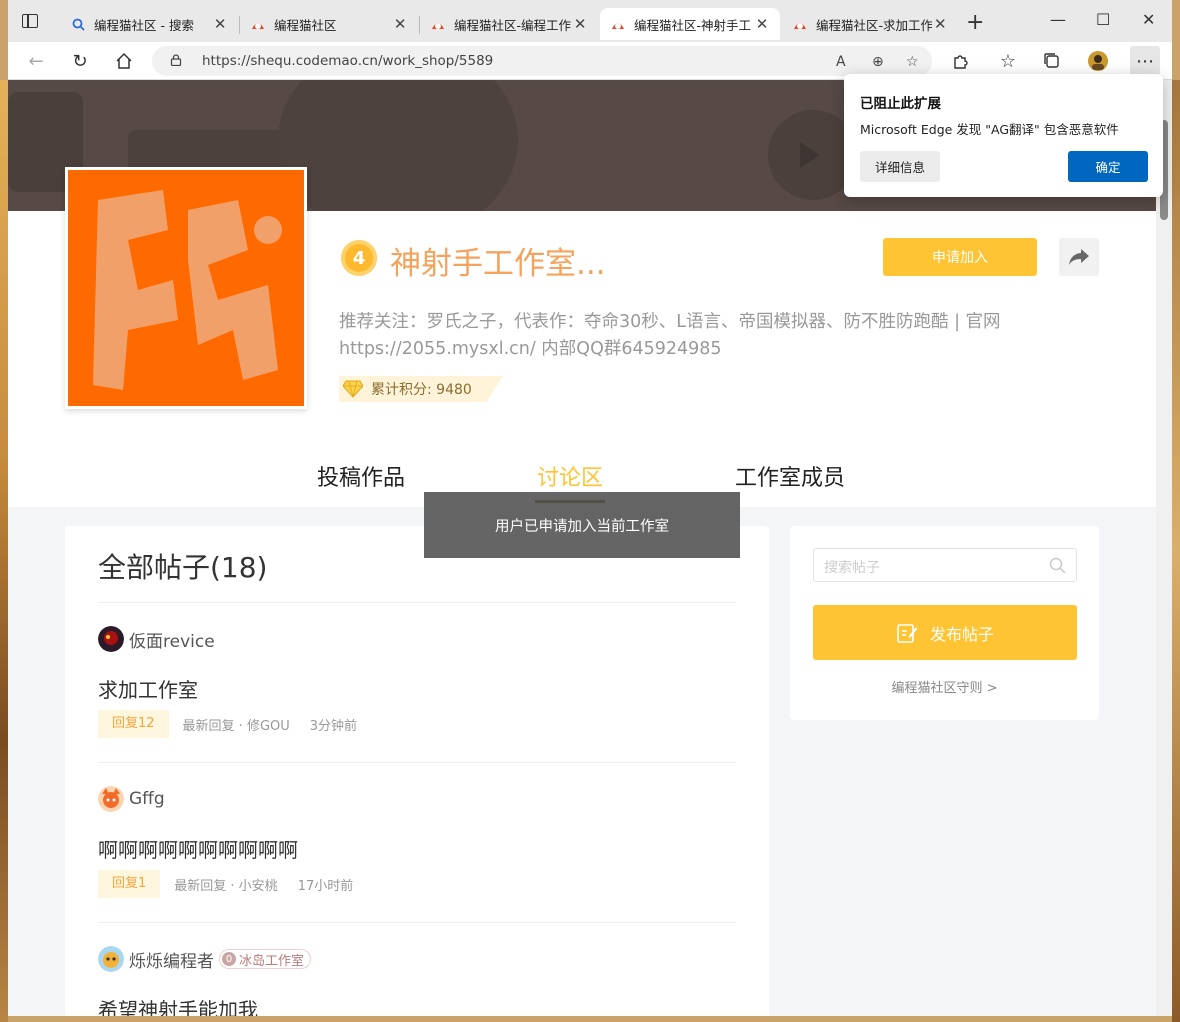 This screenshot has width=1180, height=1022. Describe the element at coordinates (582, 525) in the screenshot. I see `toast-message: 用户已申请加入当前工作室` at that location.